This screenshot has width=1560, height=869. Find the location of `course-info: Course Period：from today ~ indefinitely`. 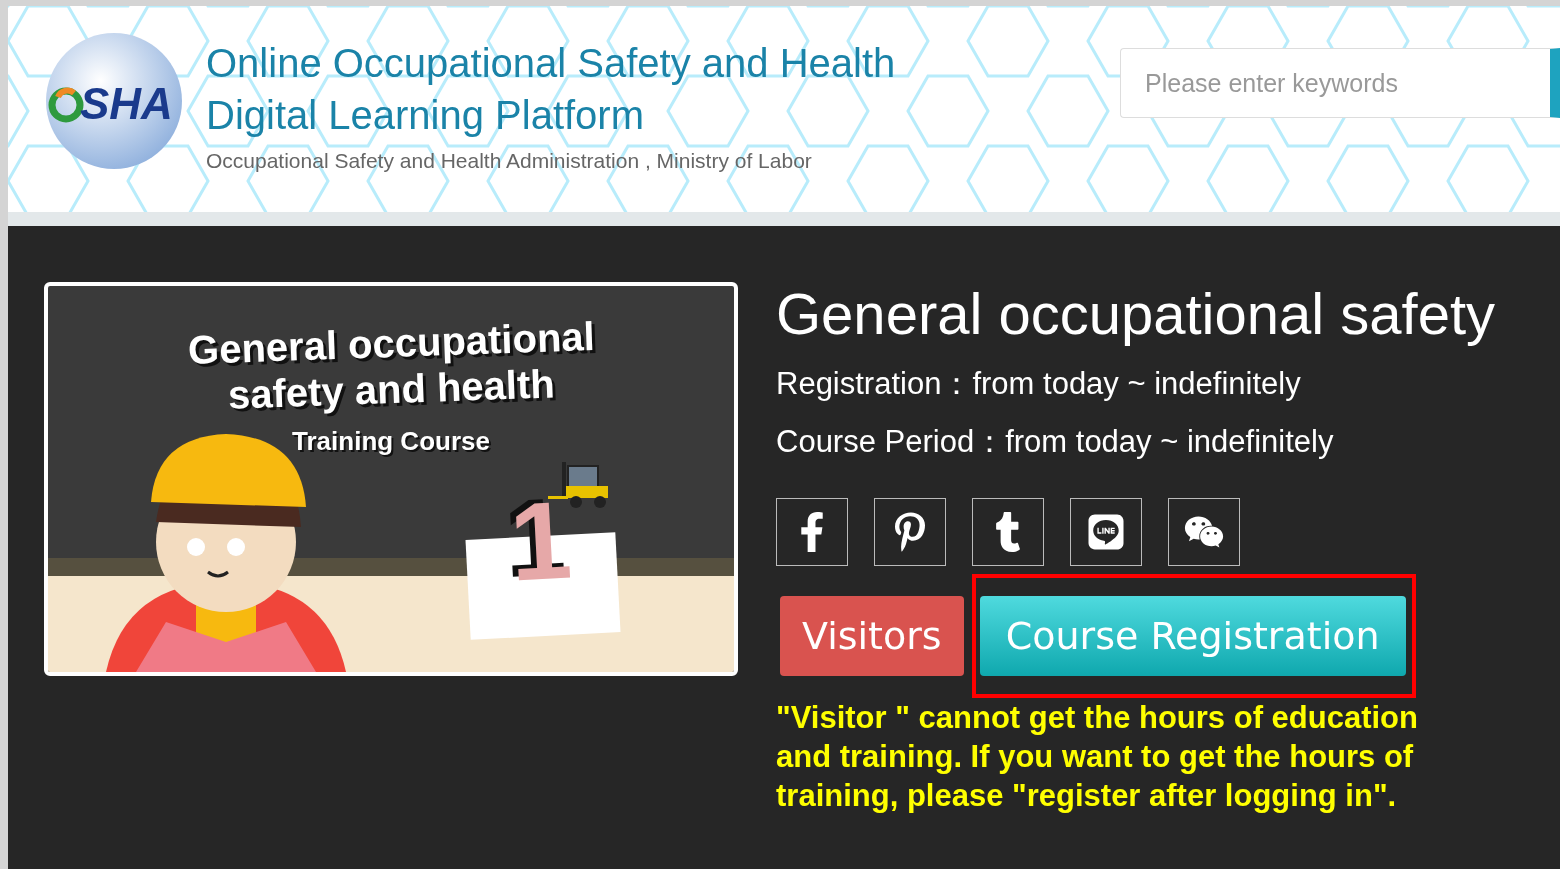

course-info: Course Period：from today ~ indefinitely is located at coordinates (1055, 442).